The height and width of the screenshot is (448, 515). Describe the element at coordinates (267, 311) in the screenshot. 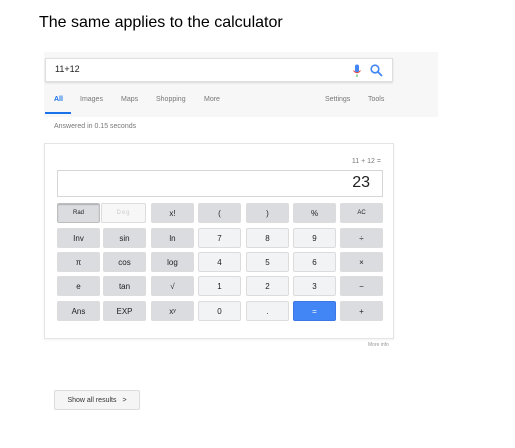

I see `key-decimal: .` at that location.